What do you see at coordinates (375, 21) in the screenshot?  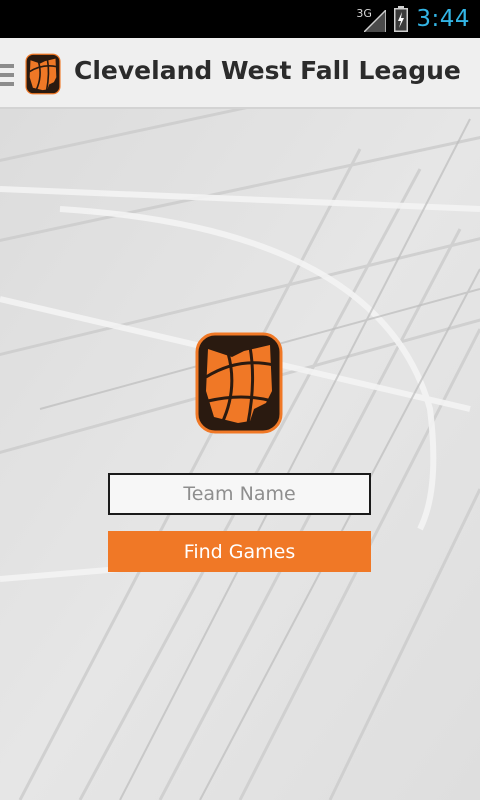 I see `signal-icon` at bounding box center [375, 21].